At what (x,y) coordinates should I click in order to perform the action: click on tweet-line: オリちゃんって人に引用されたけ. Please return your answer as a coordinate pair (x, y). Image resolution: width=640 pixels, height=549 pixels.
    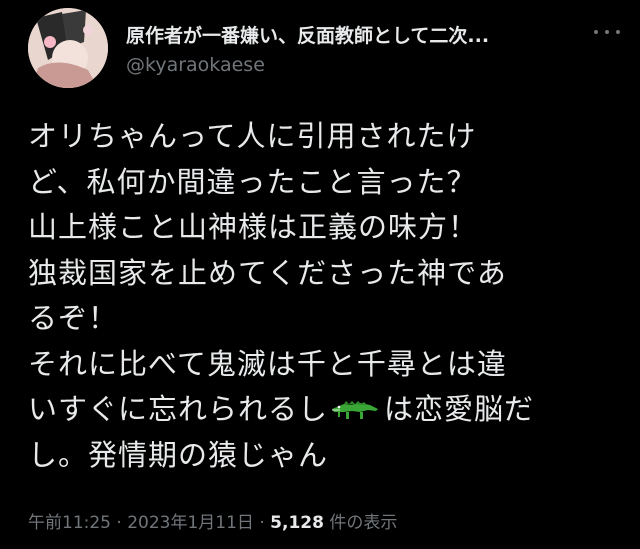
    Looking at the image, I should click on (252, 136).